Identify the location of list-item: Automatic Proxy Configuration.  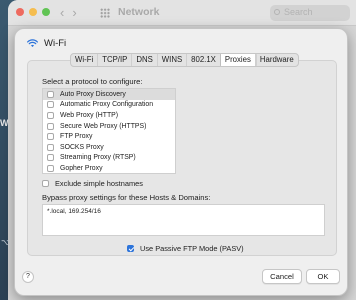
(109, 105).